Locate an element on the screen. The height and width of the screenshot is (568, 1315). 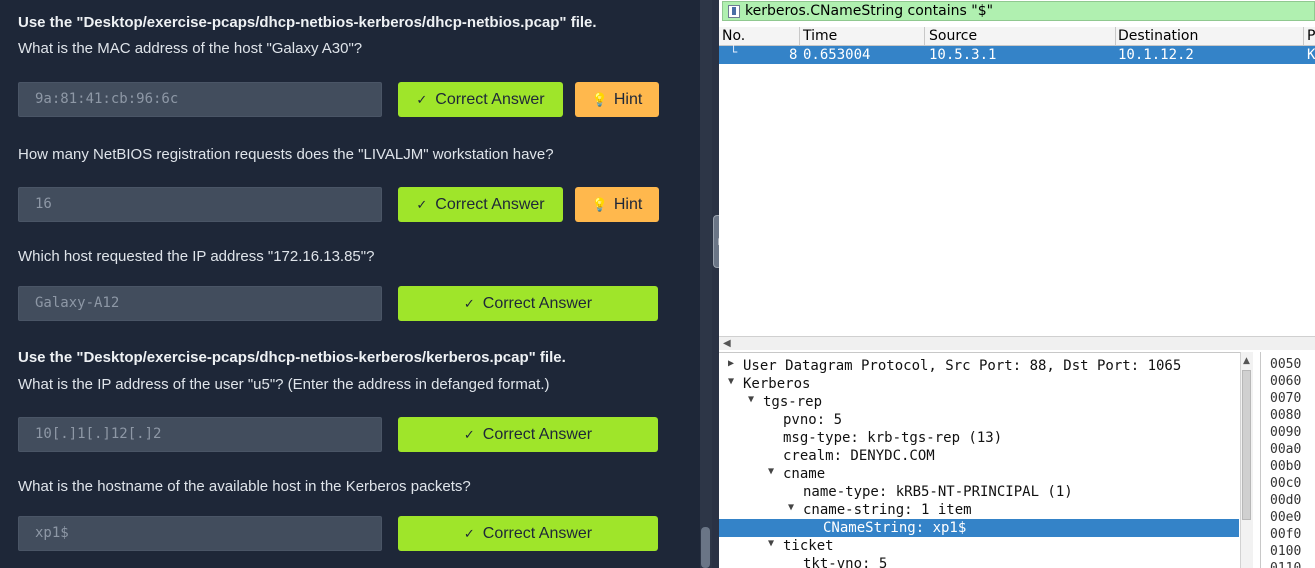
hex-offset: 0070 is located at coordinates (1286, 398).